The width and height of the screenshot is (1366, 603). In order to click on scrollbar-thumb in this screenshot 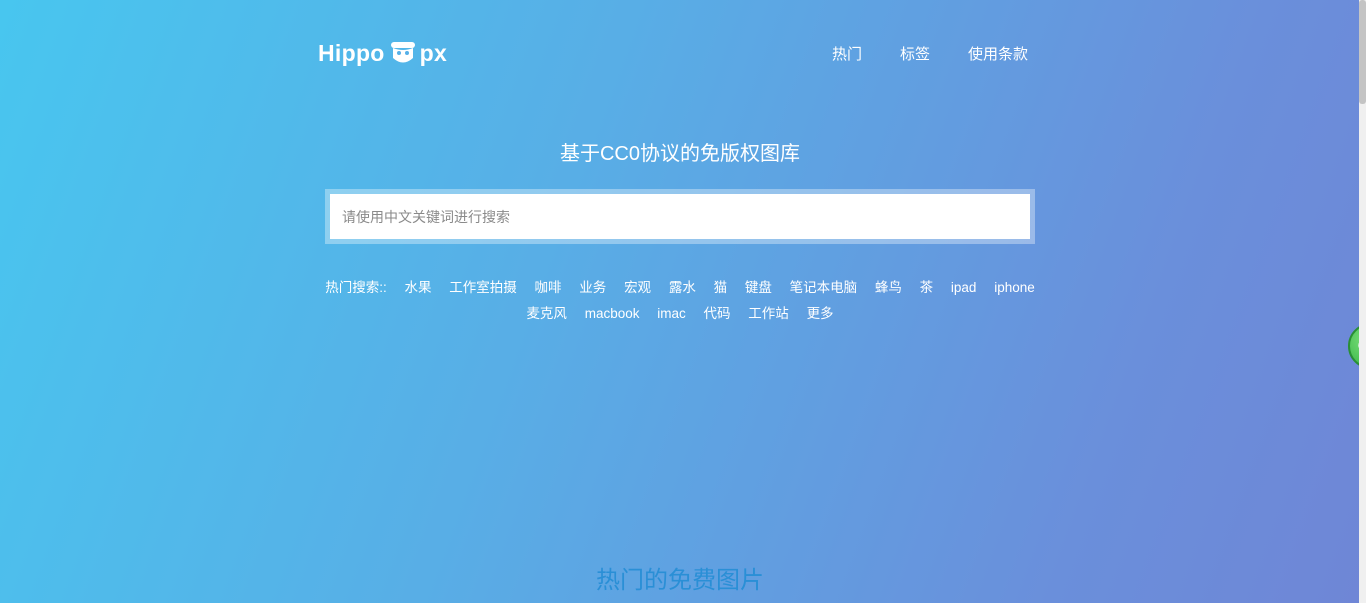, I will do `click(1362, 52)`.